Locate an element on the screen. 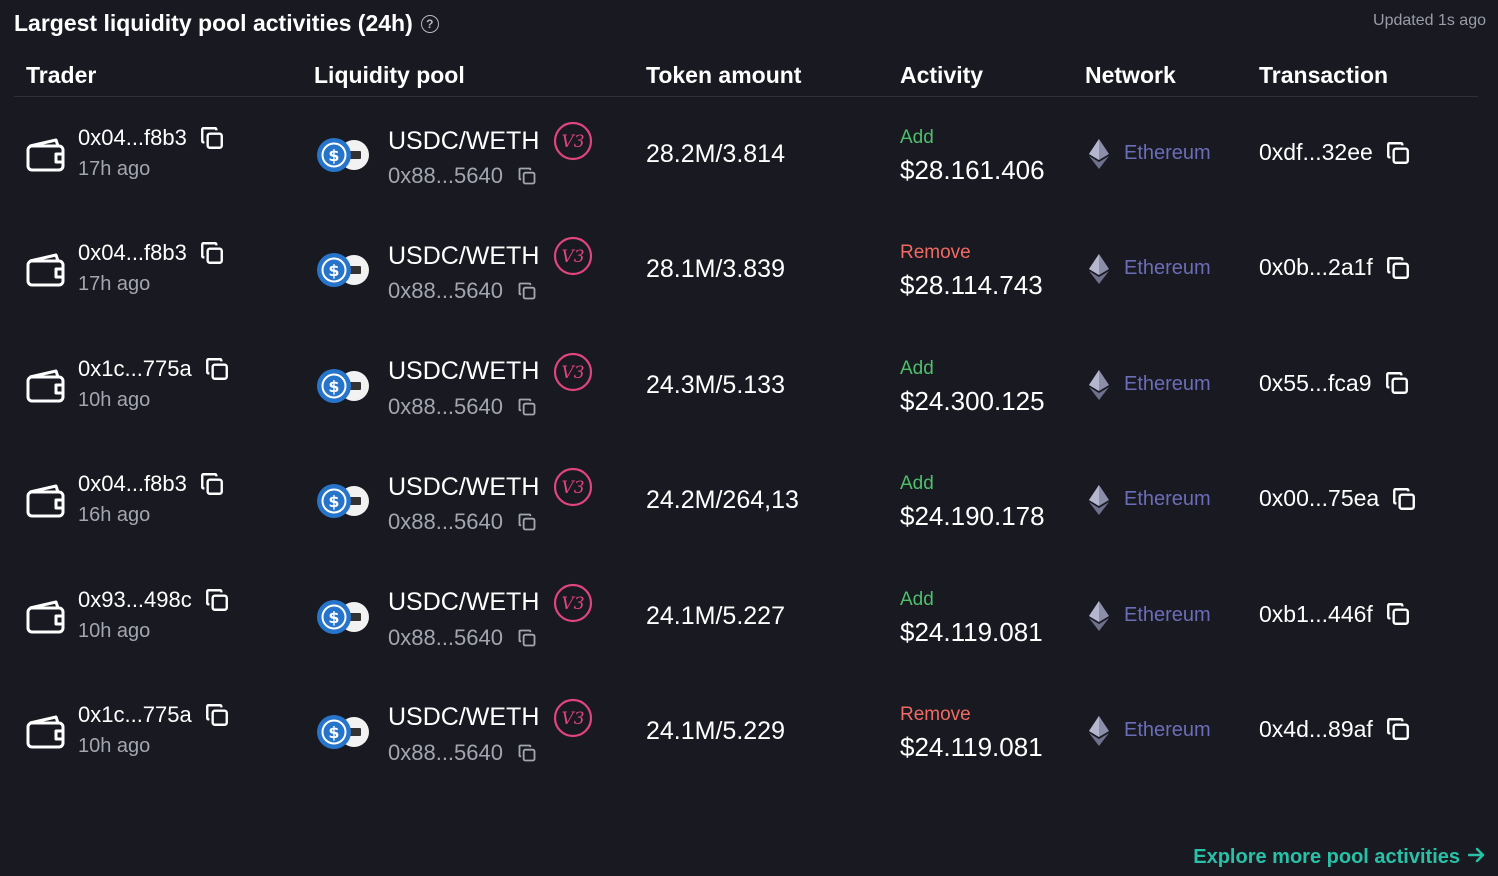  transaction-hash: 0x55...fca9 is located at coordinates (1334, 383).